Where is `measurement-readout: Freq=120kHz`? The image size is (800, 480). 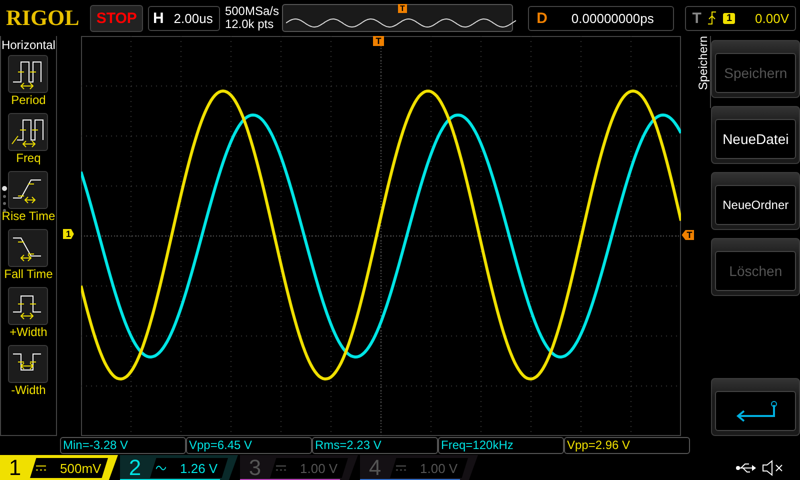
measurement-readout: Freq=120kHz is located at coordinates (501, 445).